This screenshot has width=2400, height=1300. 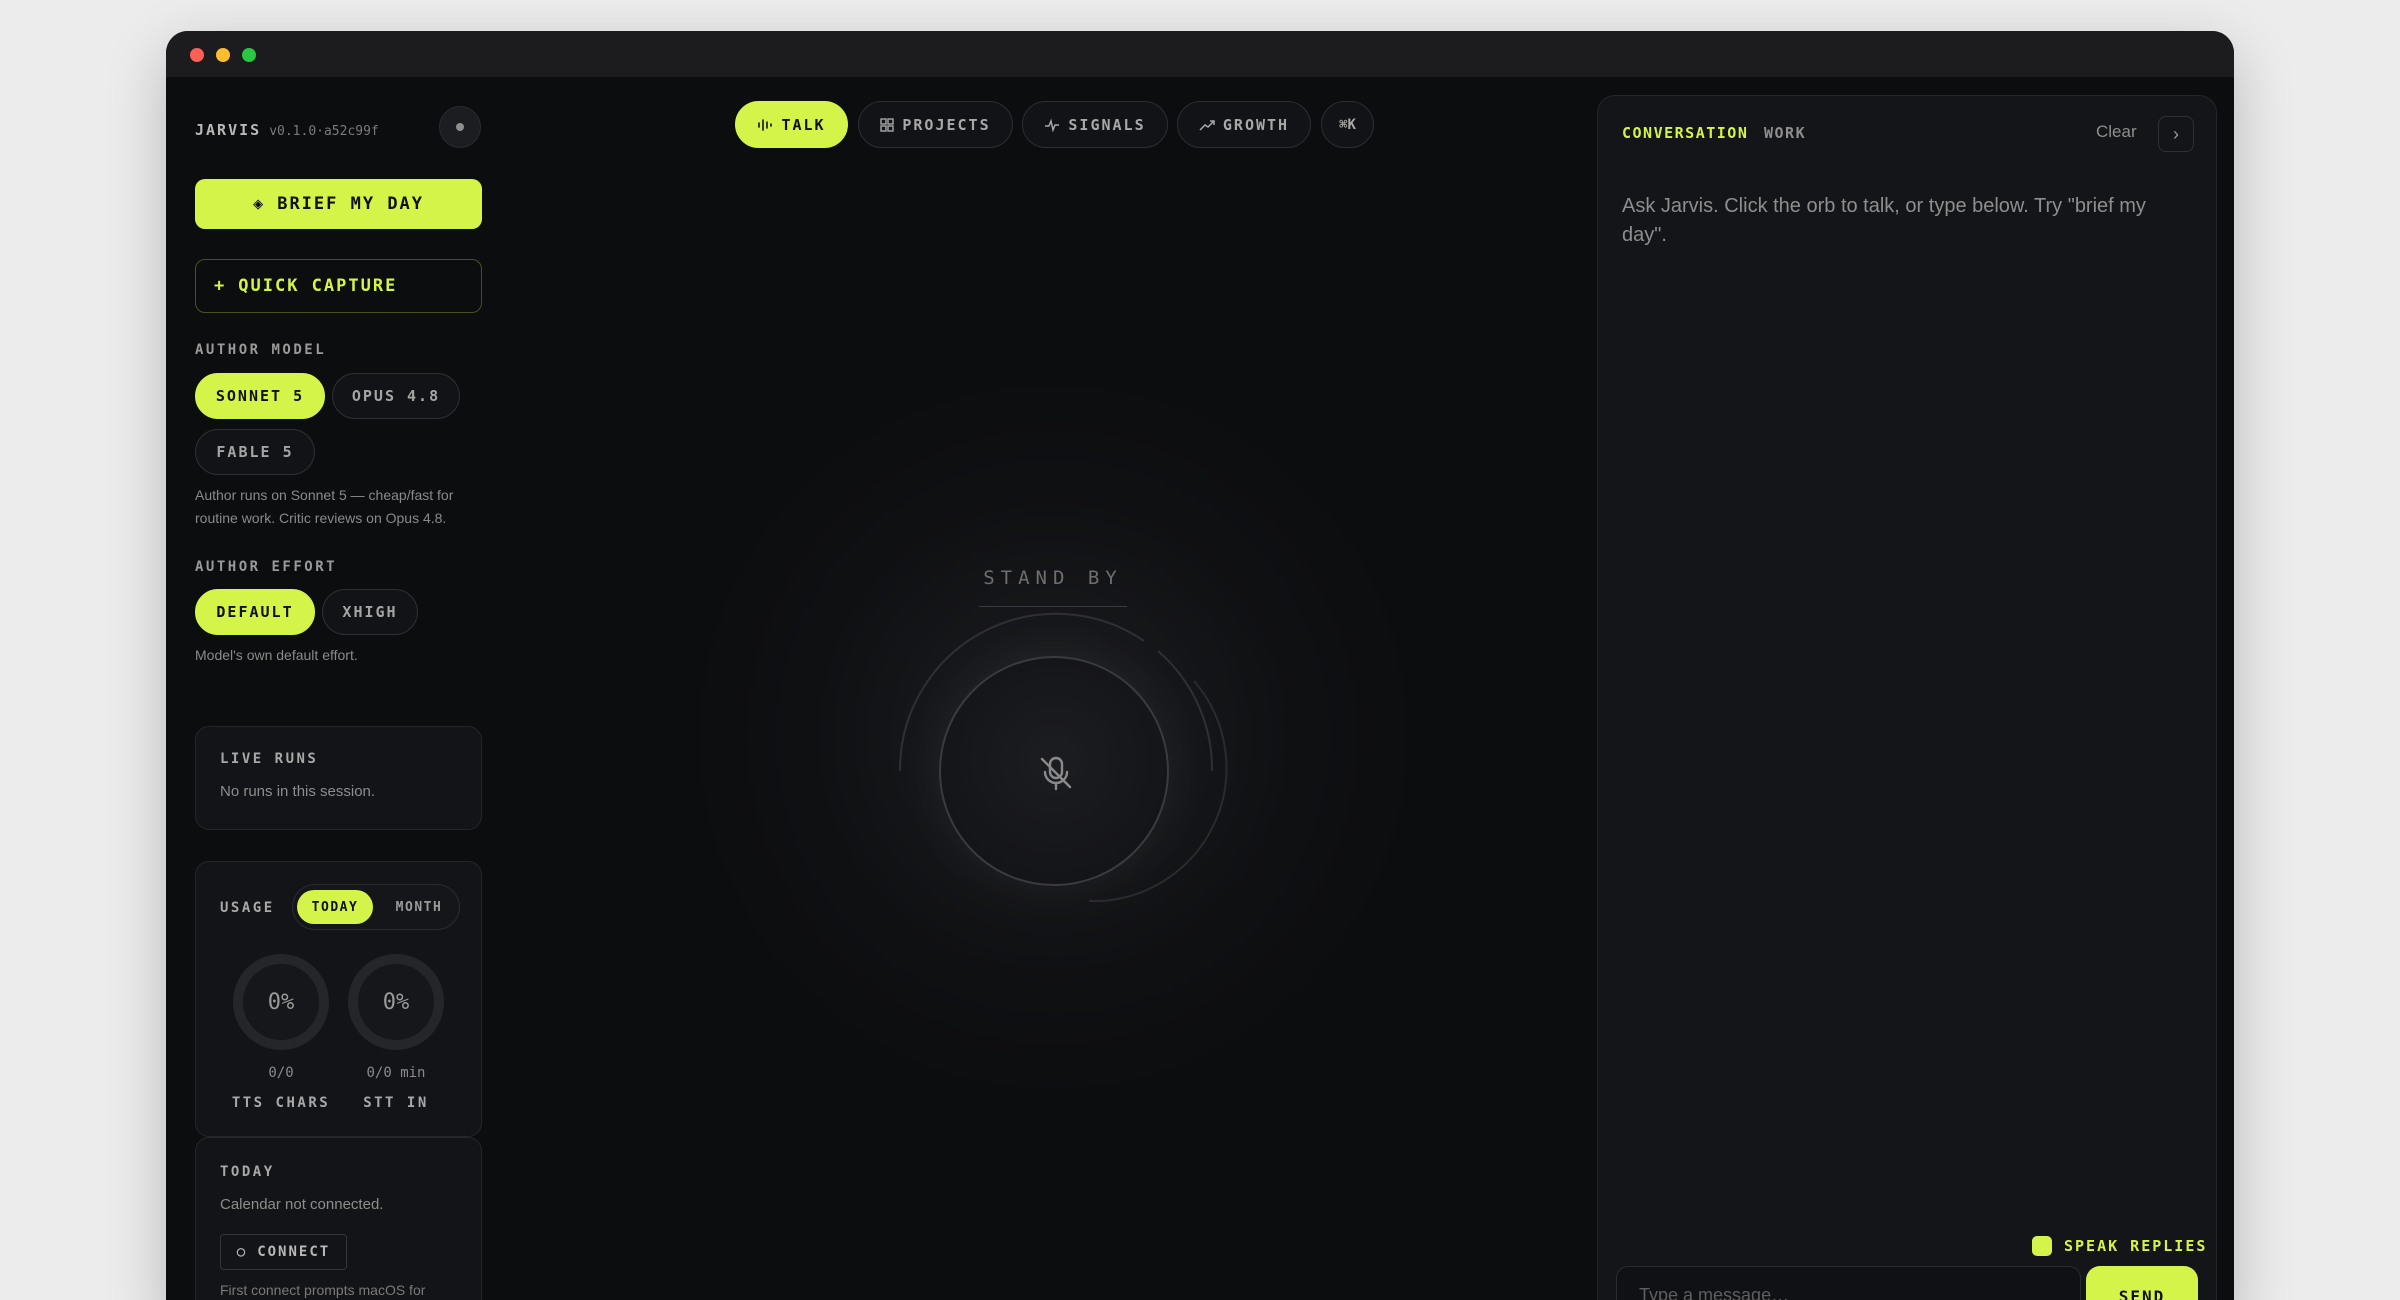 I want to click on effort-option-default: DEFAULT, so click(x=255, y=612).